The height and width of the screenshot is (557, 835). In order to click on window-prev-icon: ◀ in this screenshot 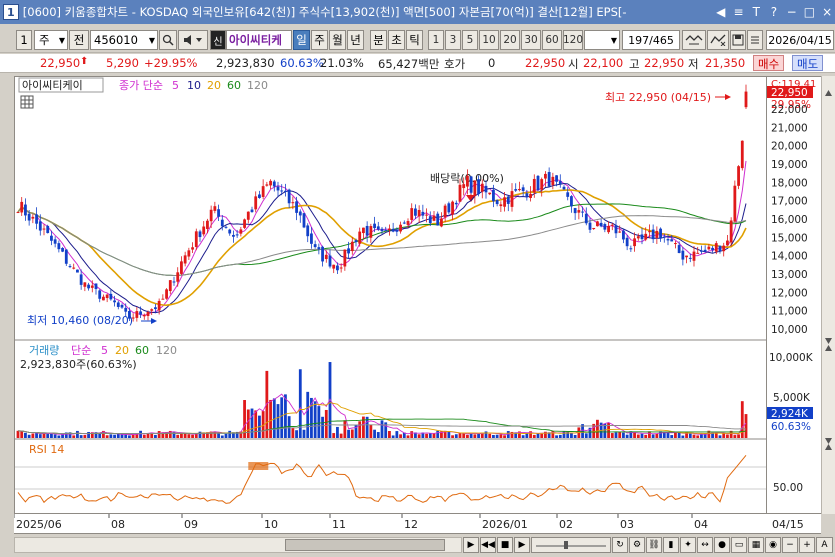, I will do `click(721, 12)`.